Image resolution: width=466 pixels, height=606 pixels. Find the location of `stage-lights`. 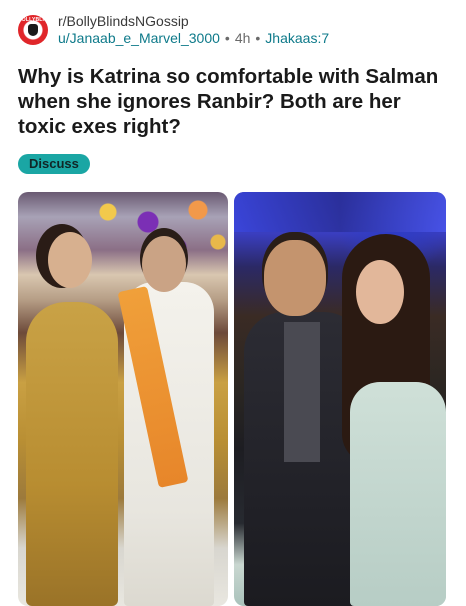

stage-lights is located at coordinates (340, 212).